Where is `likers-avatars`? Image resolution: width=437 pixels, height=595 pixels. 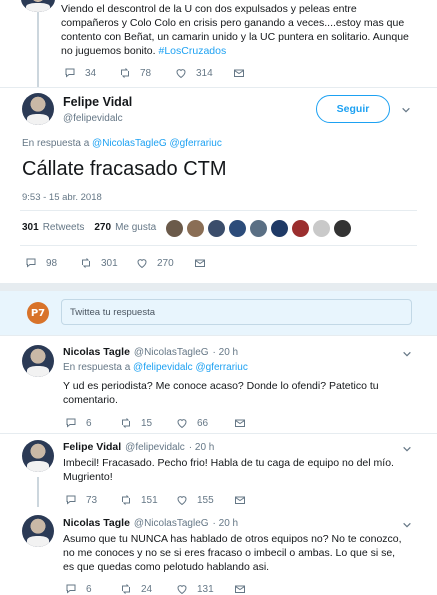 likers-avatars is located at coordinates (258, 228).